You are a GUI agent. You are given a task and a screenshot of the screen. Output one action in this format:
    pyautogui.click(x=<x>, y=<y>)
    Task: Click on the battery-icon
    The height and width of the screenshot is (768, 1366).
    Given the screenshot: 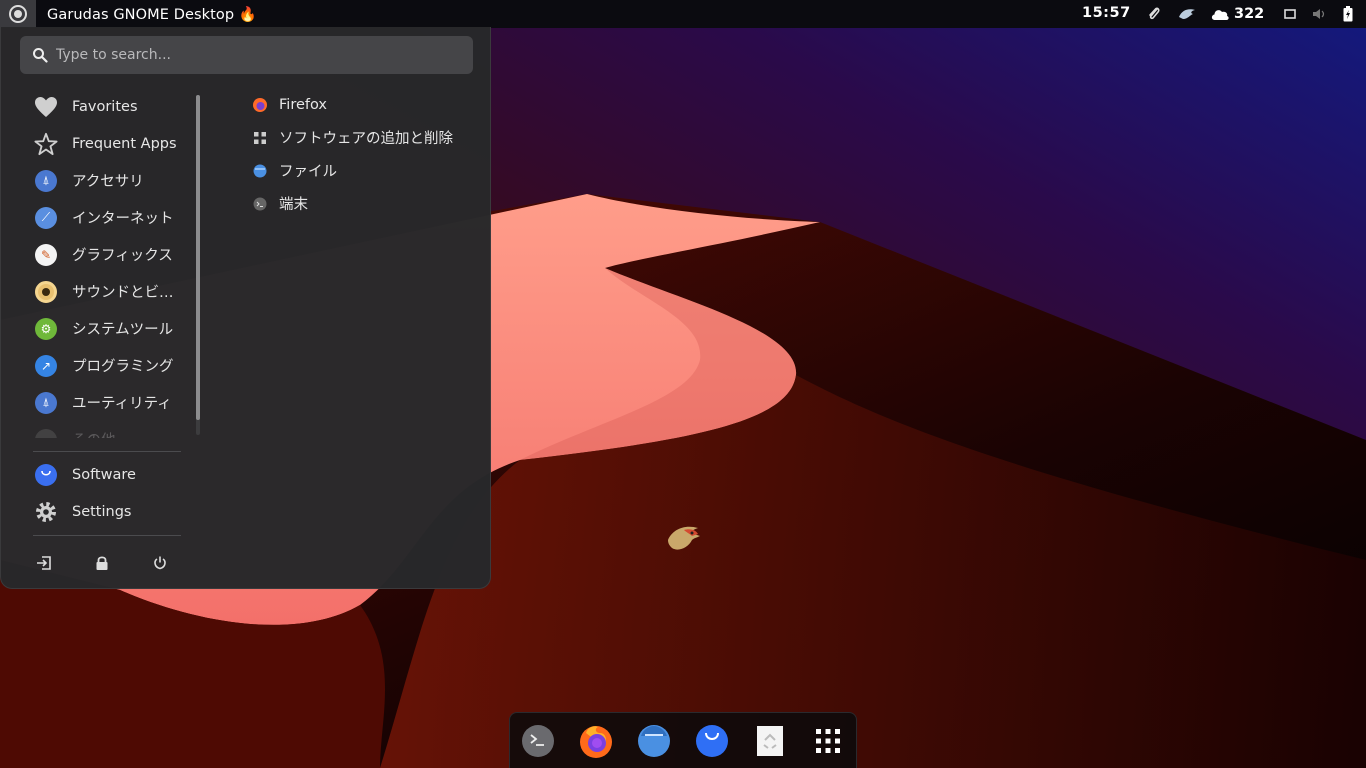 What is the action you would take?
    pyautogui.click(x=1348, y=14)
    